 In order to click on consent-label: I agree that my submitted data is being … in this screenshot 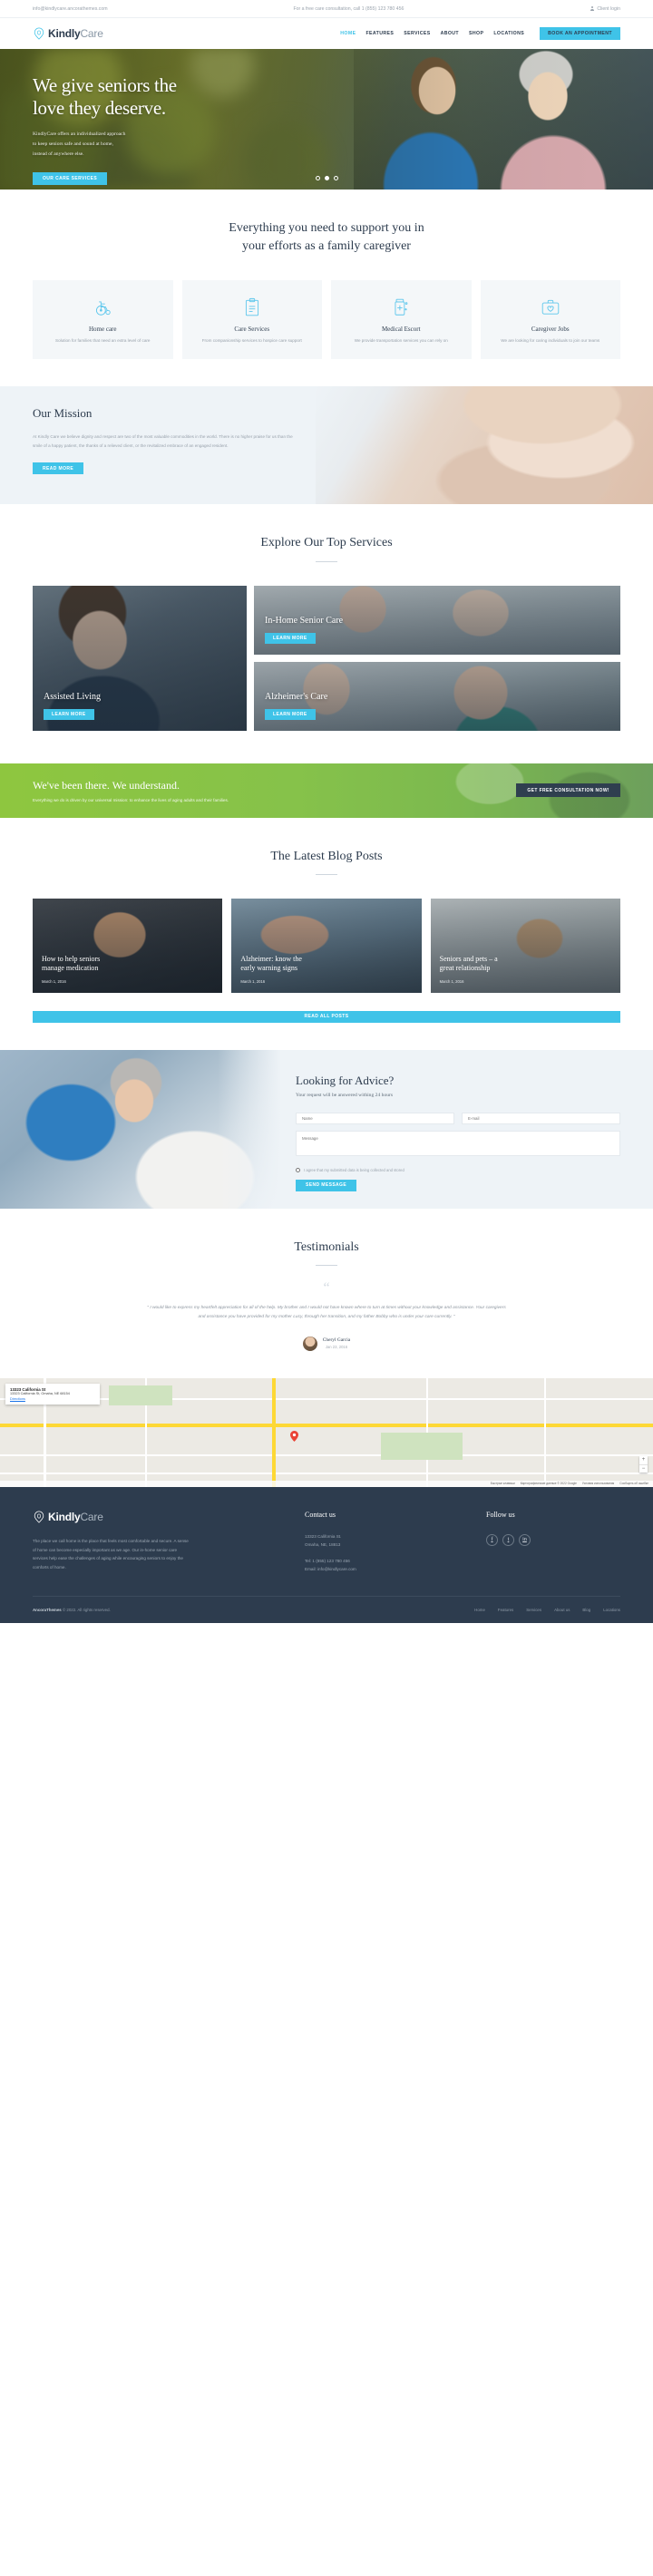, I will do `click(354, 1169)`.